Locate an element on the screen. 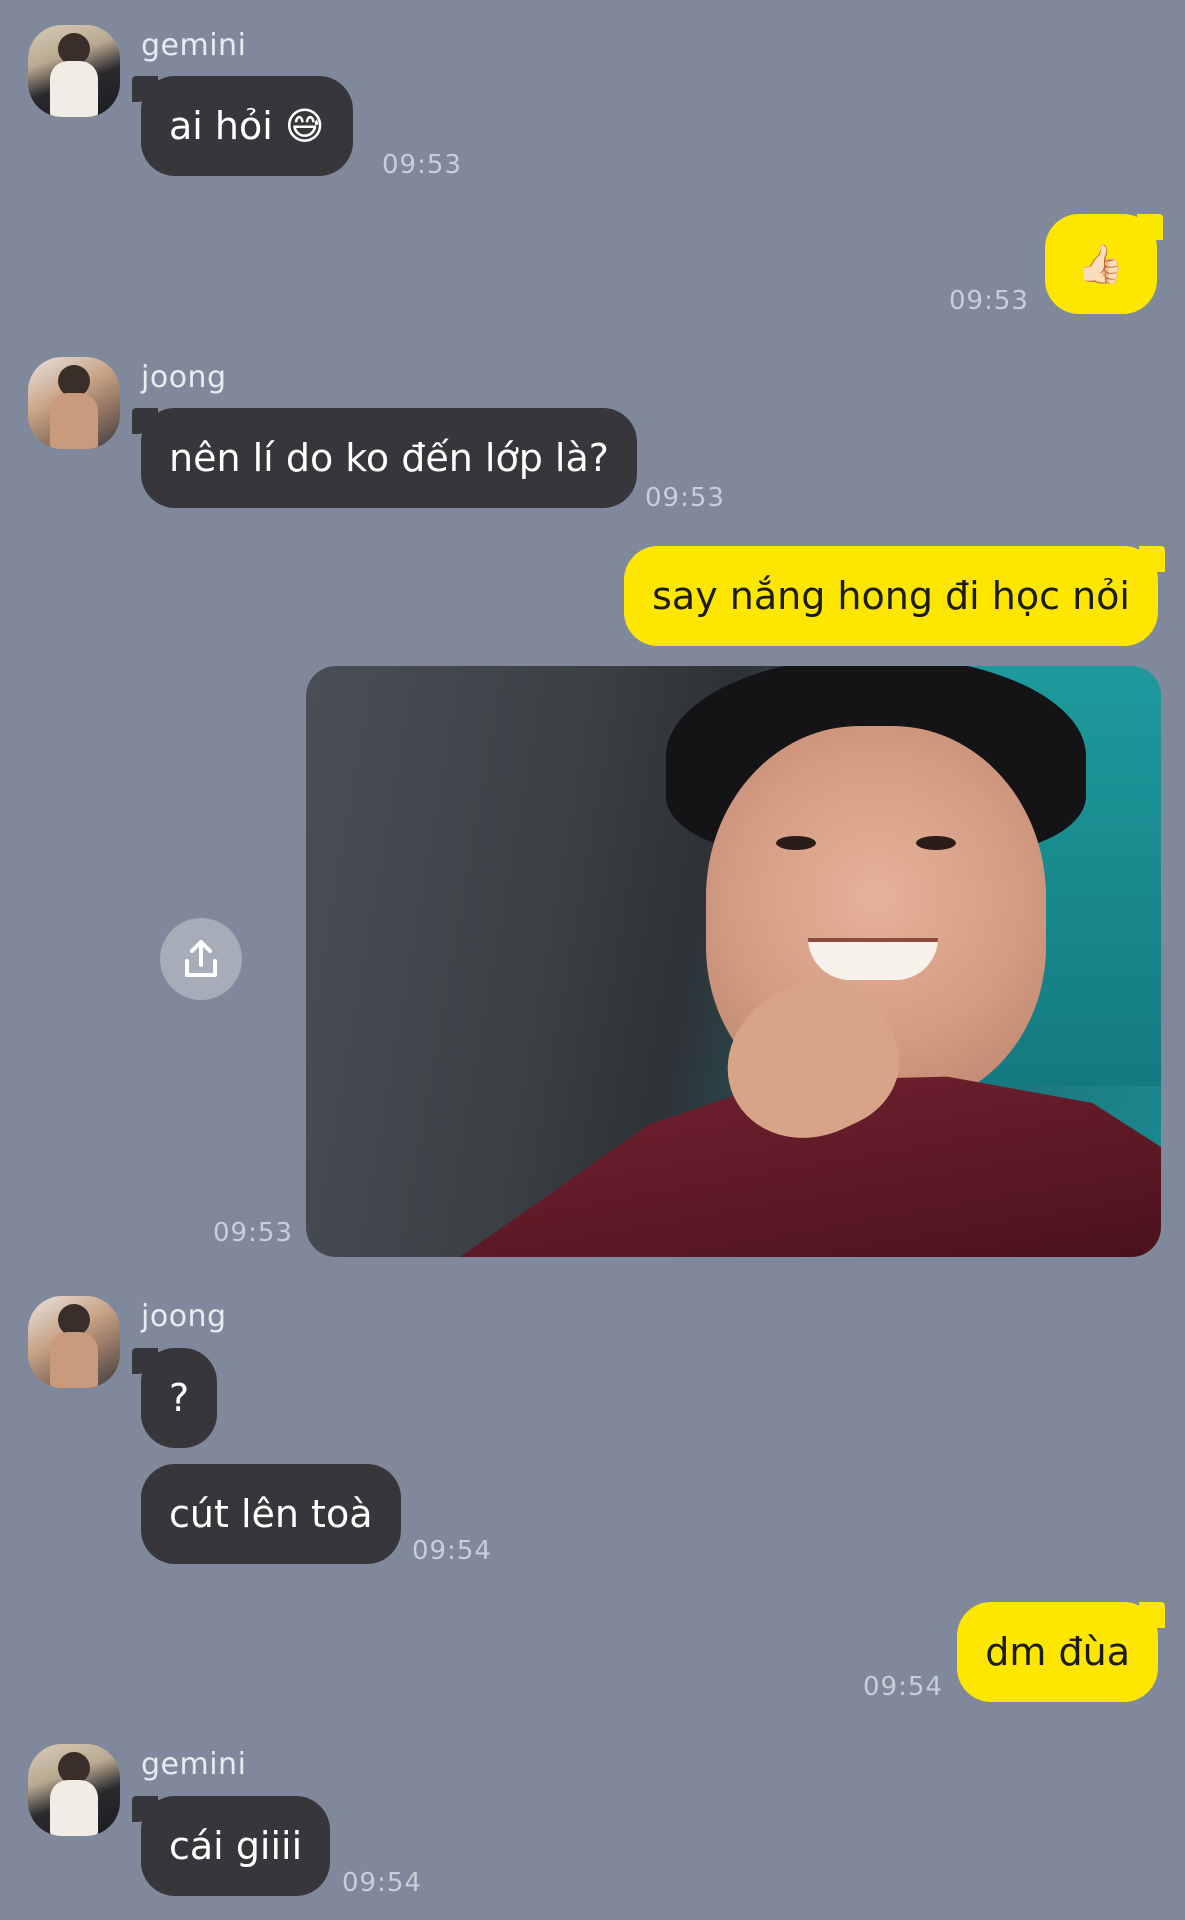 The height and width of the screenshot is (1920, 1185). incoming-message-bubble: cút lên toà is located at coordinates (271, 1514).